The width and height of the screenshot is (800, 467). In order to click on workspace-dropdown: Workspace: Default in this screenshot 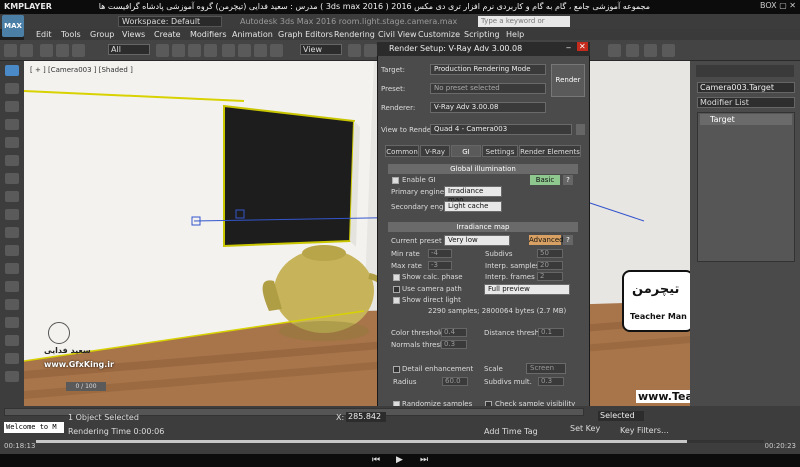, I will do `click(170, 21)`.